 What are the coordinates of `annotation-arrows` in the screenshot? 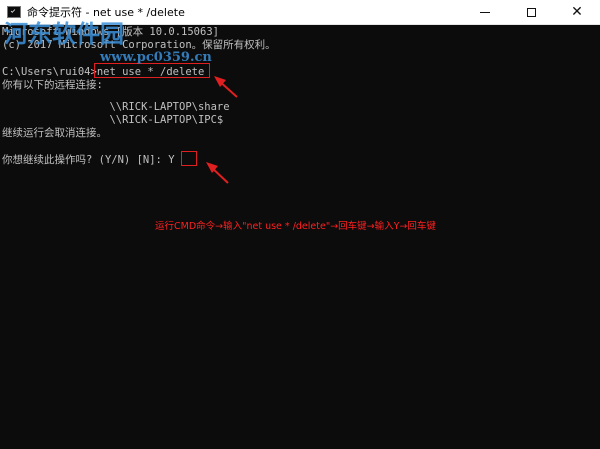 It's located at (222, 130).